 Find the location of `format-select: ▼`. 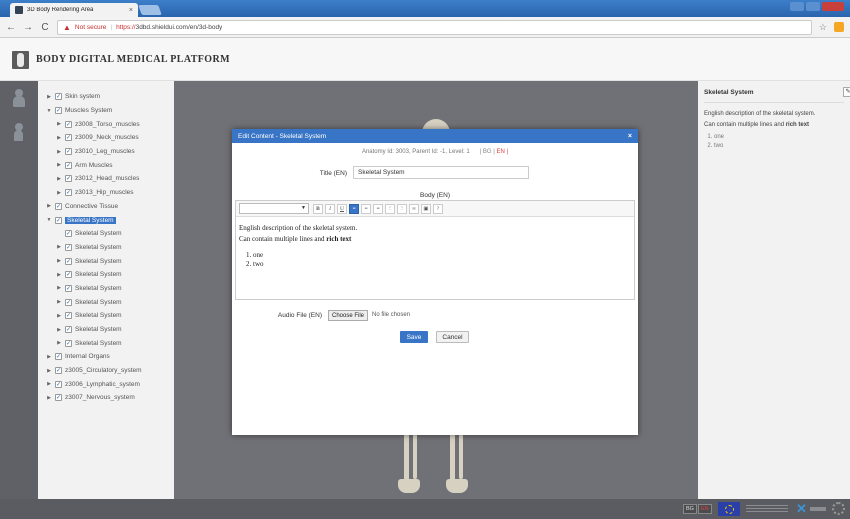

format-select: ▼ is located at coordinates (274, 208).